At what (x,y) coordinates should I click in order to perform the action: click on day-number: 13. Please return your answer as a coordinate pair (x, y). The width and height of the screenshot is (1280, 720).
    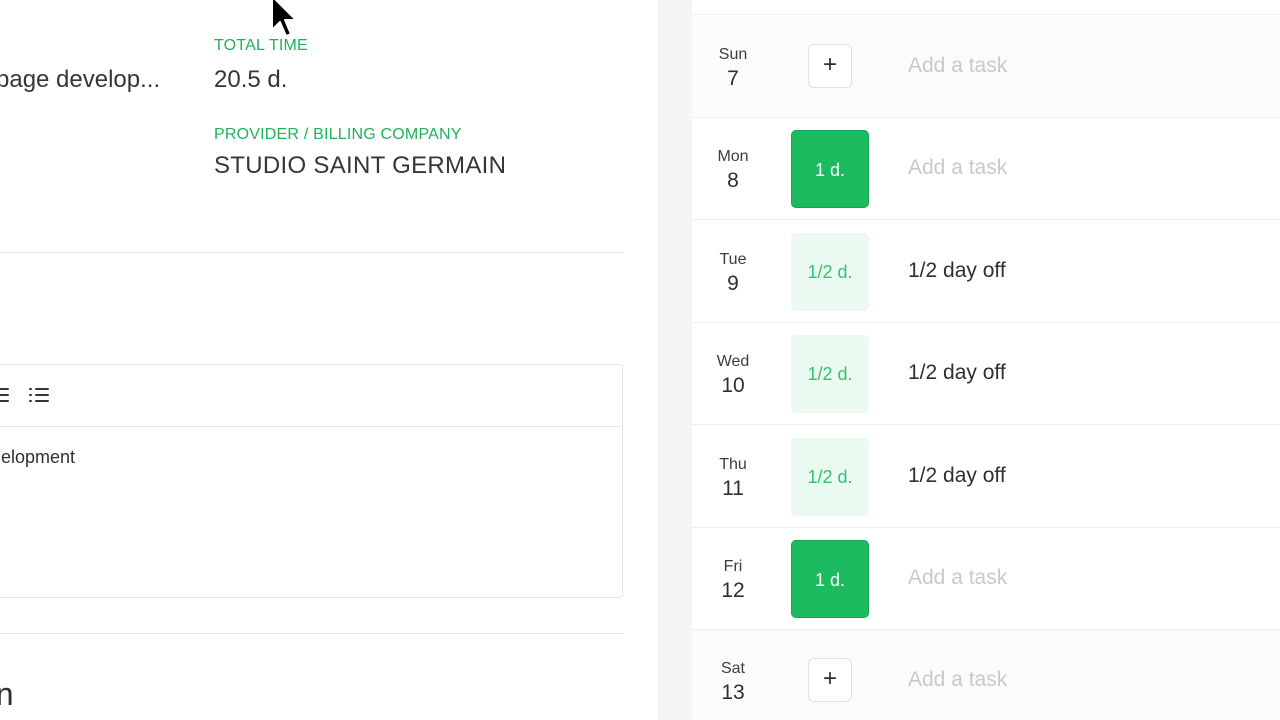
    Looking at the image, I should click on (733, 693).